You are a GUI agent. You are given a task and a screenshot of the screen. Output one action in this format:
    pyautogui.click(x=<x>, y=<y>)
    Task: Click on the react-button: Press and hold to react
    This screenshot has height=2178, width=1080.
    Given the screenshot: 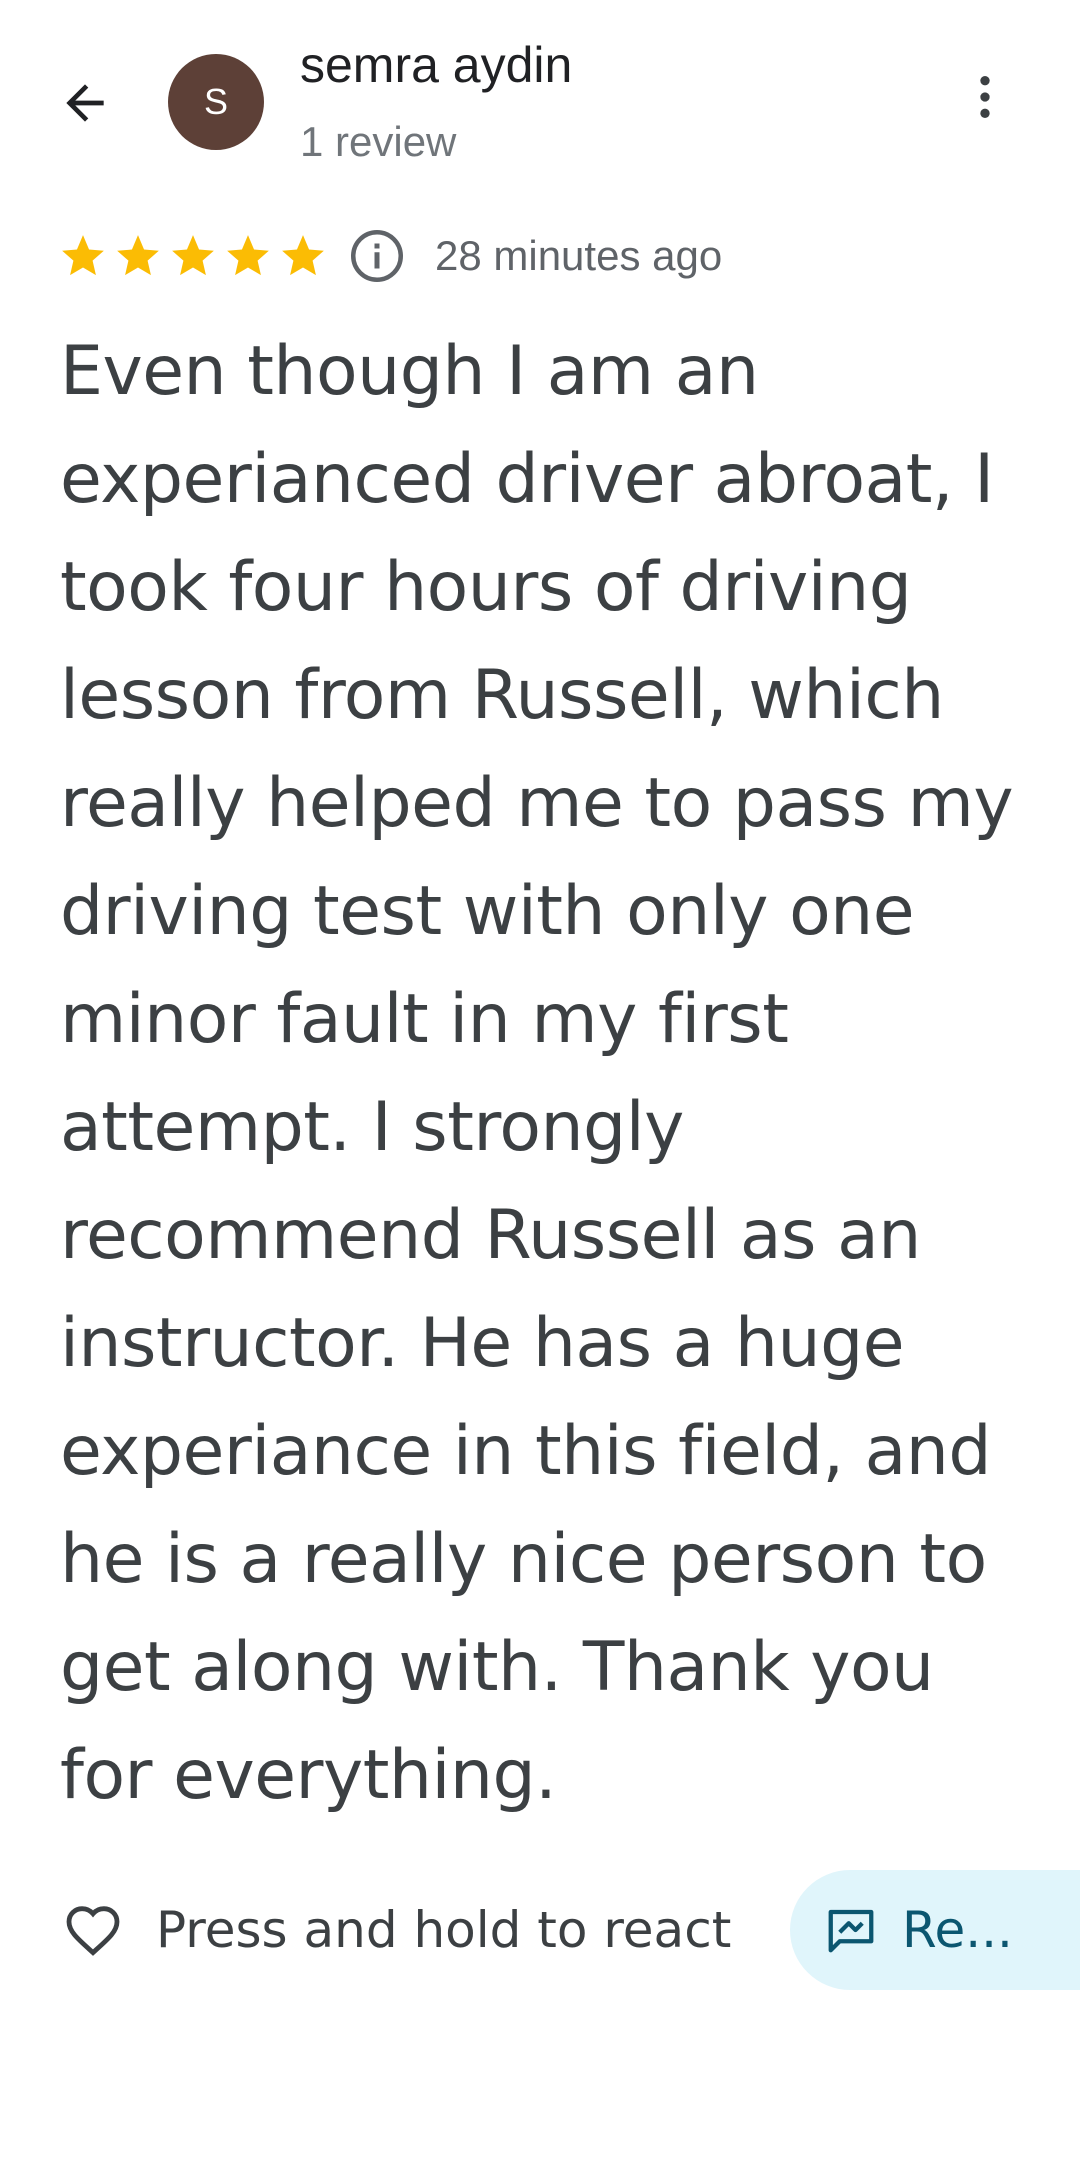 What is the action you would take?
    pyautogui.click(x=394, y=1930)
    